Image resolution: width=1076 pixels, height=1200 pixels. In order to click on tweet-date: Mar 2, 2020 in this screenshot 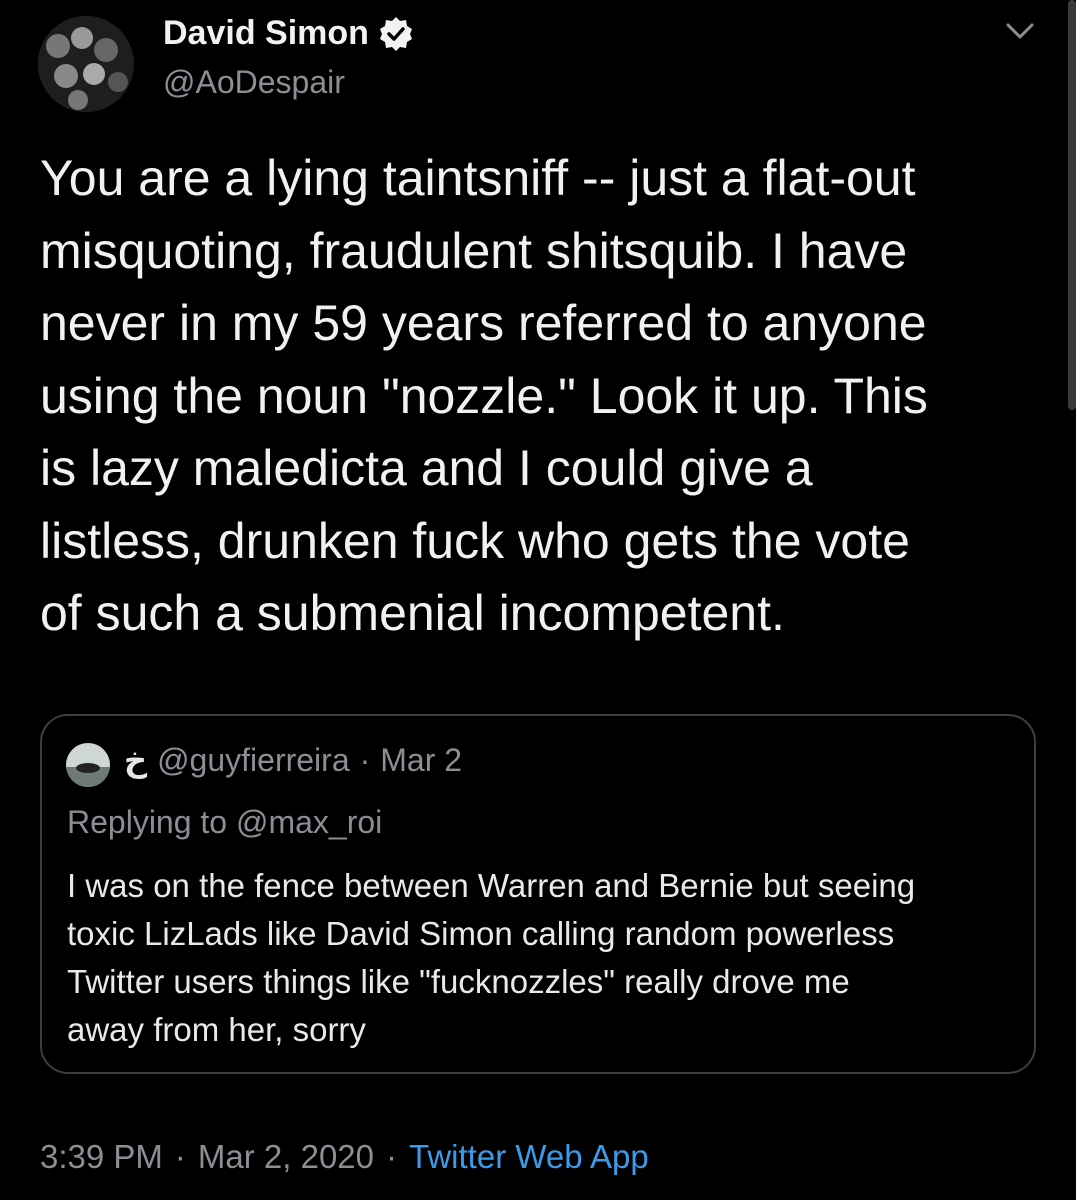, I will do `click(286, 1157)`.